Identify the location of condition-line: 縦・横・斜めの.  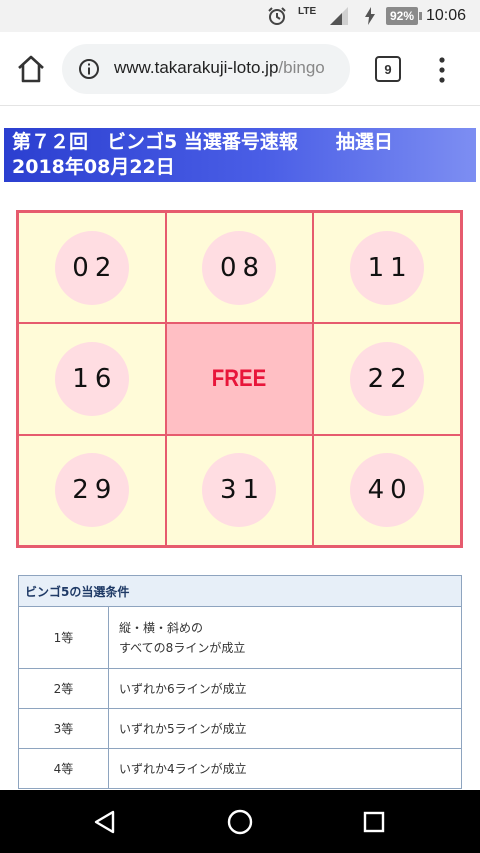
(161, 627).